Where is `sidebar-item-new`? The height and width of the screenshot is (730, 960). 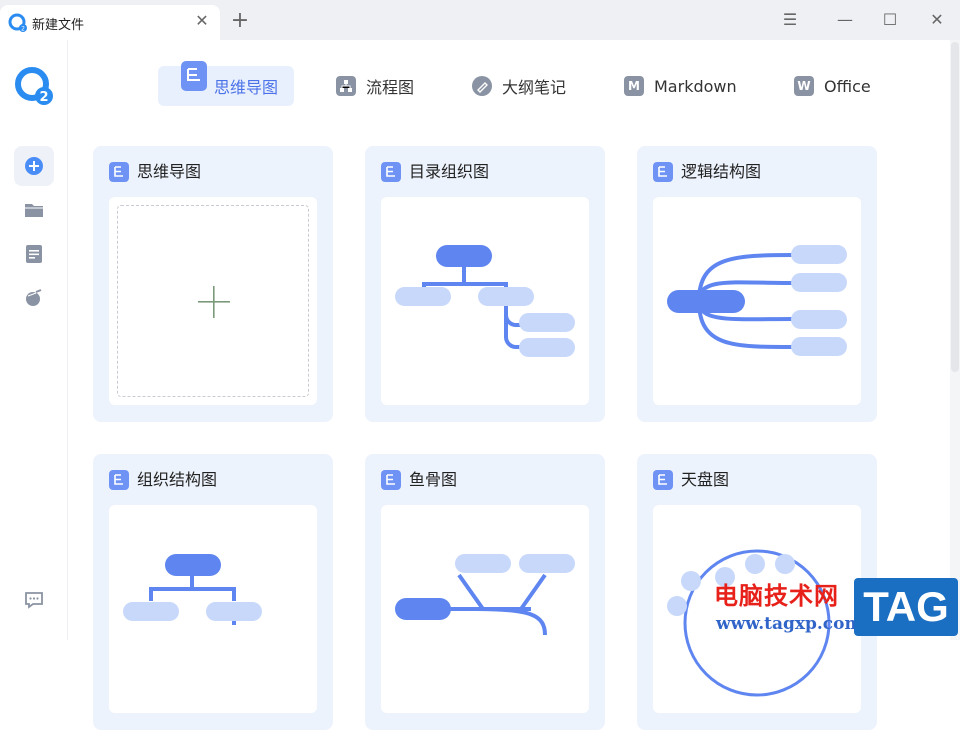
sidebar-item-new is located at coordinates (34, 166).